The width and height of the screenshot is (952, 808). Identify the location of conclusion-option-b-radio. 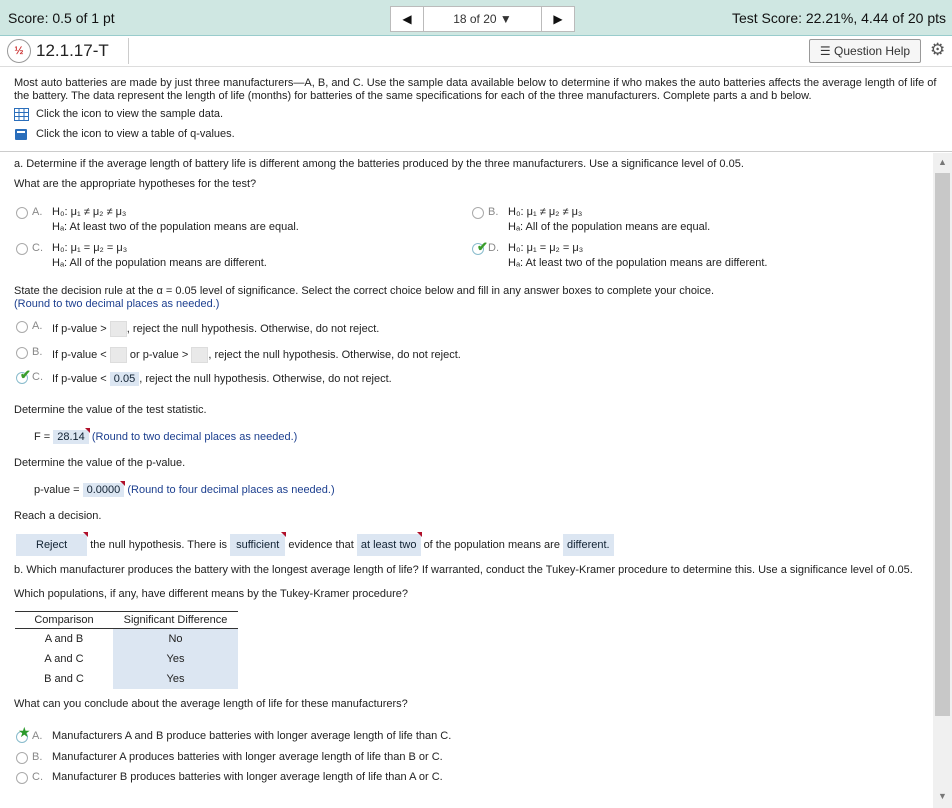
(22, 758).